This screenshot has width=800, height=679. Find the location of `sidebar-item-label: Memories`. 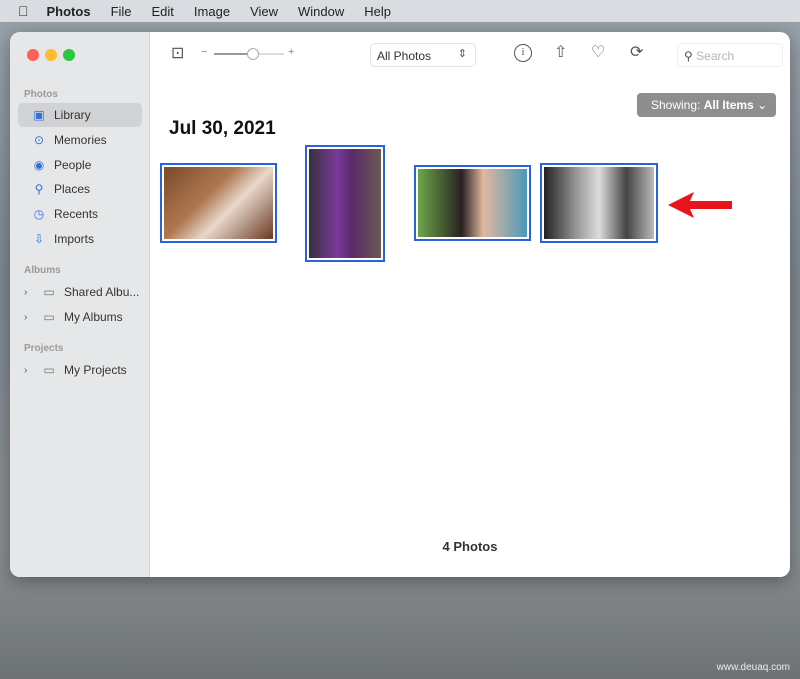

sidebar-item-label: Memories is located at coordinates (80, 140).